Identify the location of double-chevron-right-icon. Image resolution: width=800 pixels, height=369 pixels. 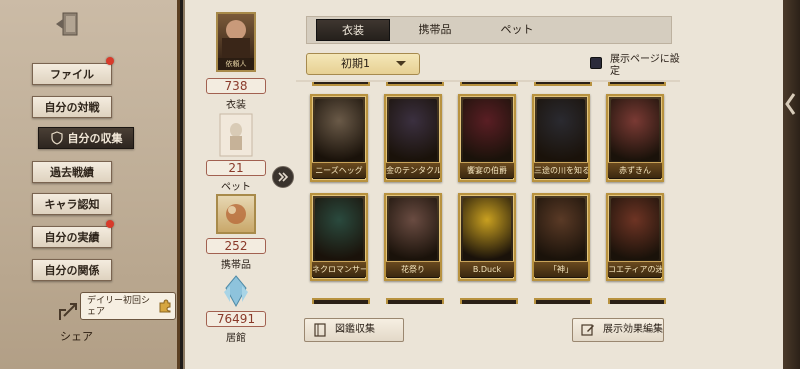
(283, 177).